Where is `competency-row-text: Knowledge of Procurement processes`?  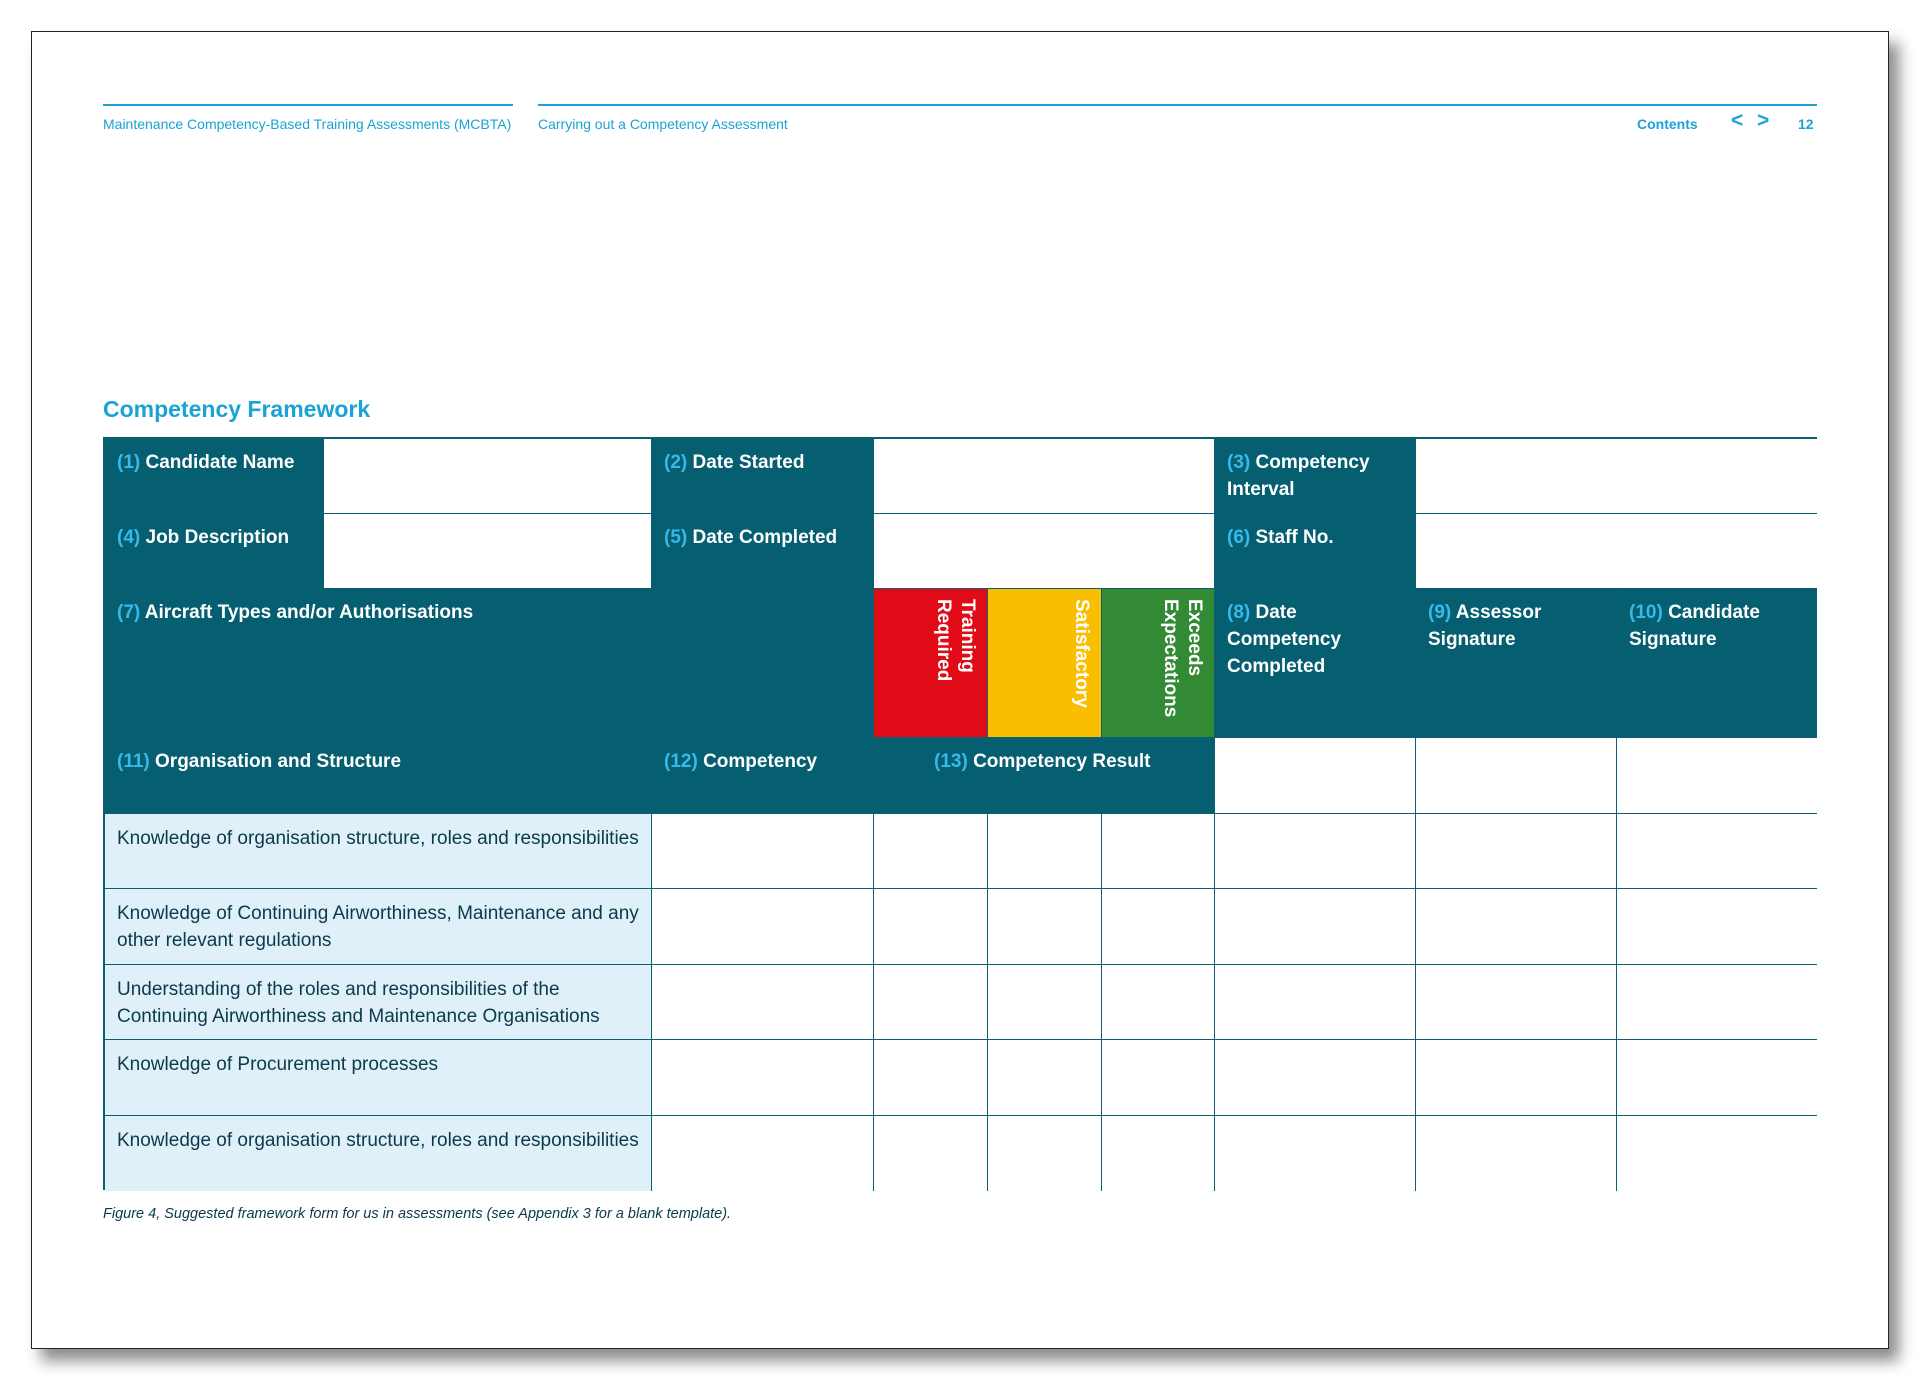 competency-row-text: Knowledge of Procurement processes is located at coordinates (278, 1065).